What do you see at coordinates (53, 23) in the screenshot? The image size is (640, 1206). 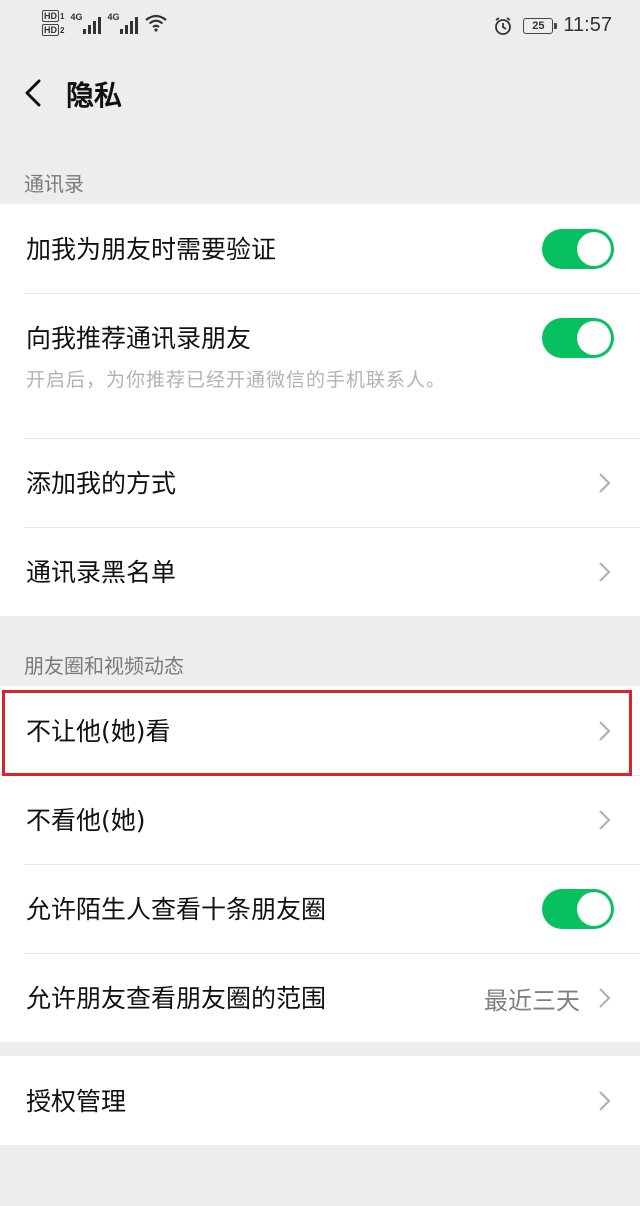 I see `sim-indicators: HD 1 HD 2` at bounding box center [53, 23].